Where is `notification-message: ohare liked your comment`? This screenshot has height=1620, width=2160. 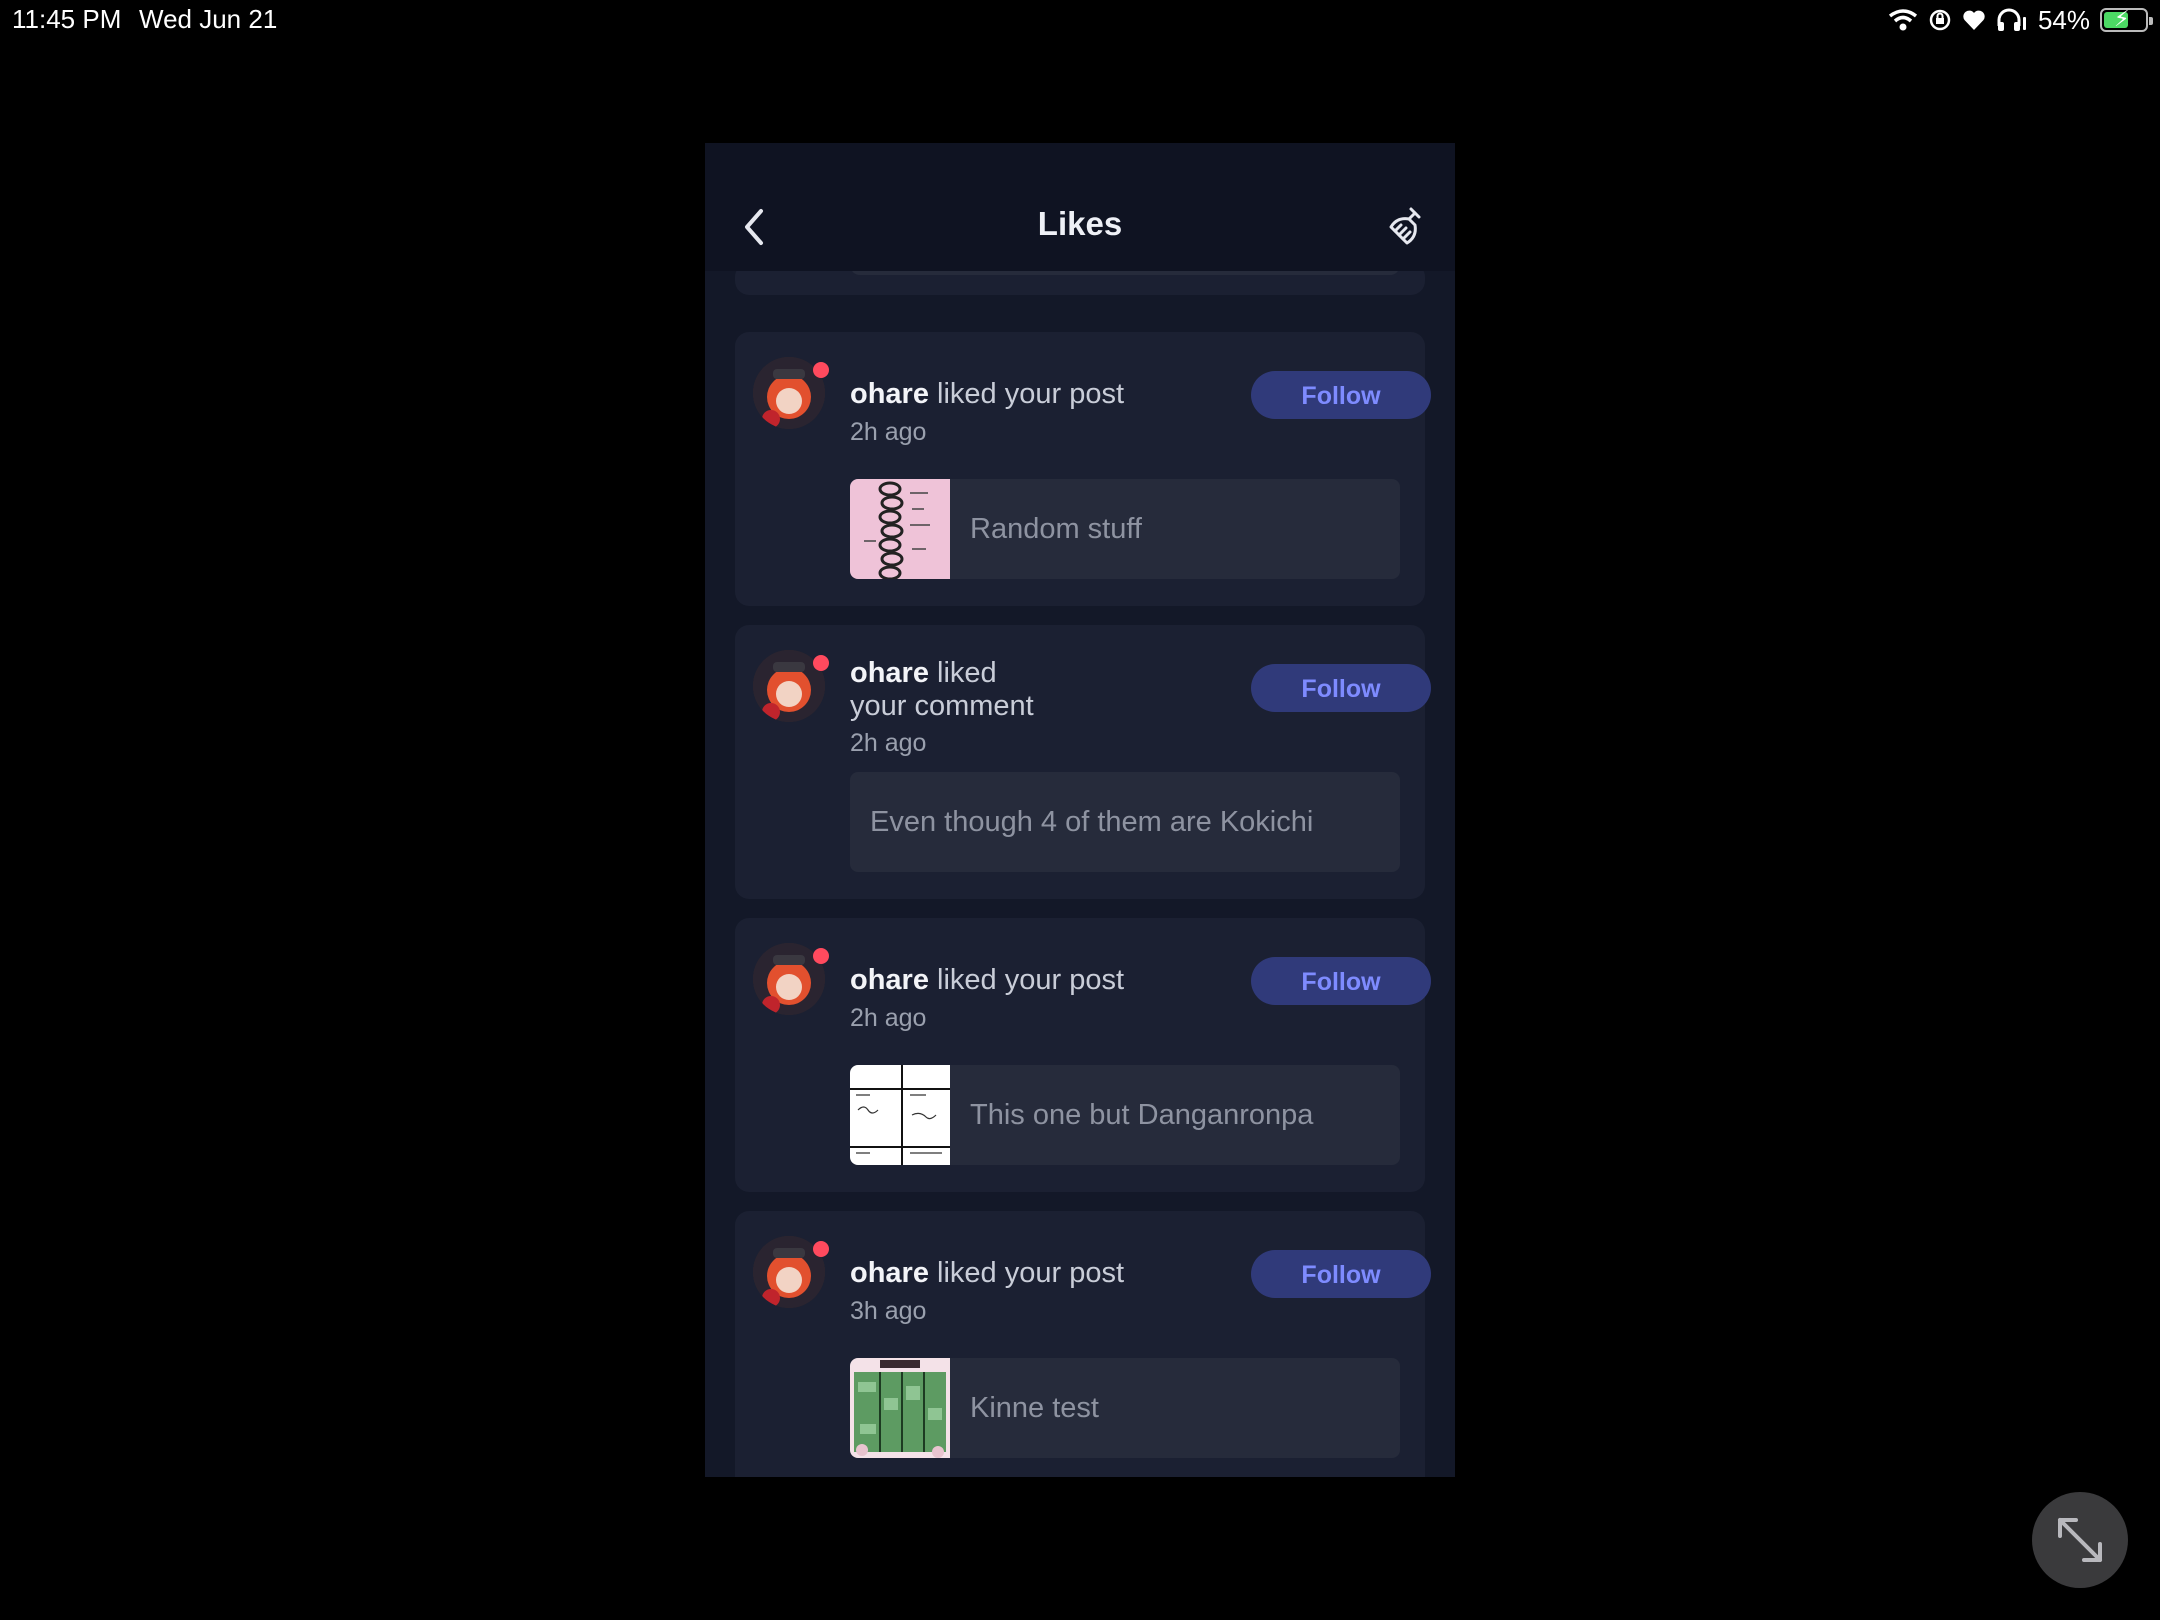
notification-message: ohare liked your comment is located at coordinates (1005, 690).